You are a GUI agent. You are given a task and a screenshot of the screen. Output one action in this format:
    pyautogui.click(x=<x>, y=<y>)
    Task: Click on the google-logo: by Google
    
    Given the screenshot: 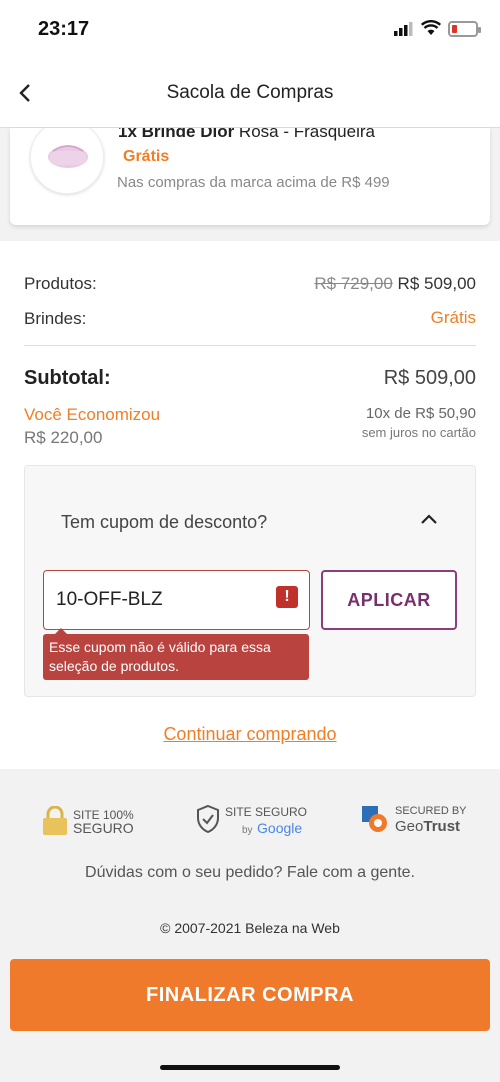 What is the action you would take?
    pyautogui.click(x=272, y=828)
    